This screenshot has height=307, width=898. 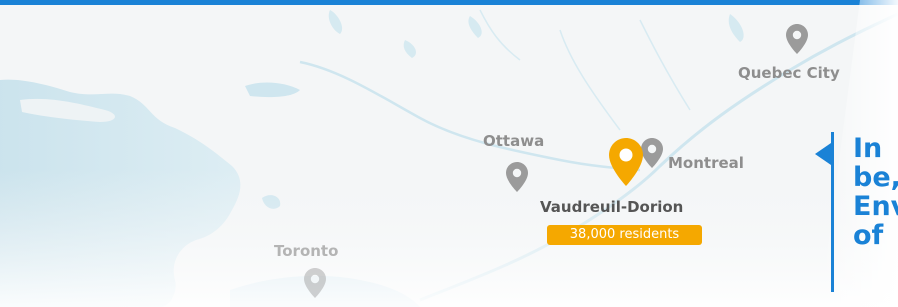 What do you see at coordinates (624, 235) in the screenshot?
I see `population-badge: 38,000 residents` at bounding box center [624, 235].